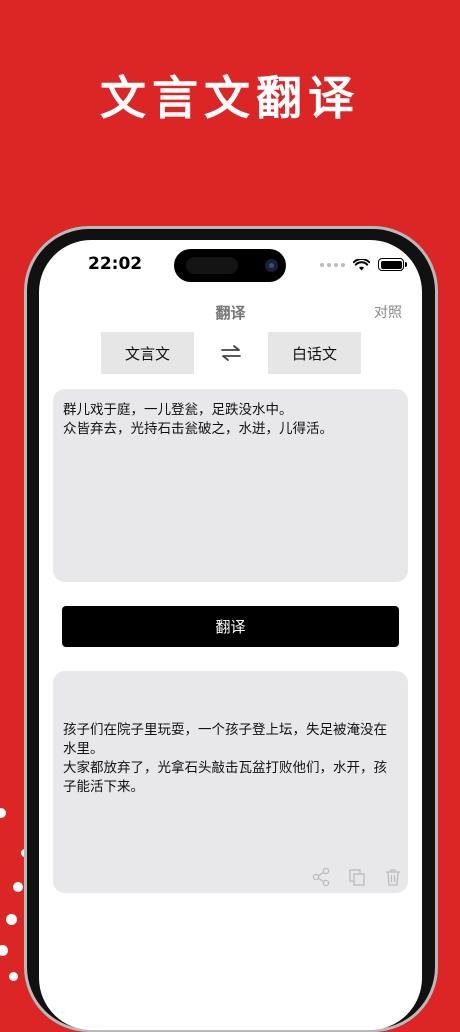  I want to click on status-icons, so click(363, 264).